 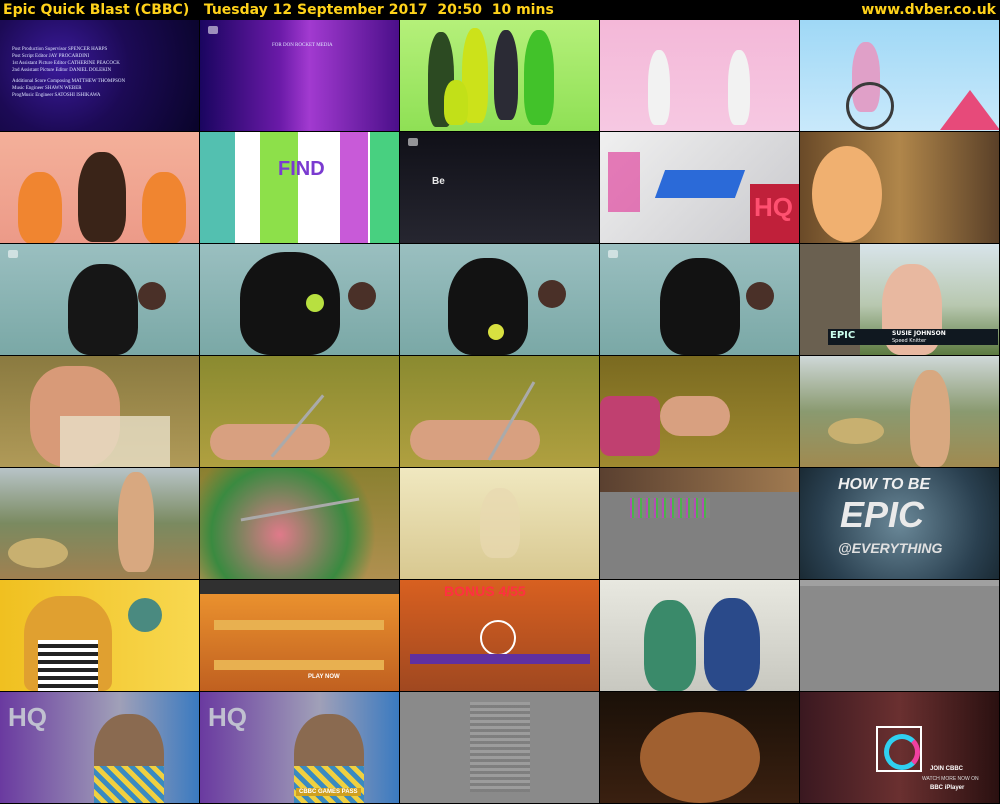 What do you see at coordinates (299, 635) in the screenshot?
I see `thumbnail-27: PLAY NOW` at bounding box center [299, 635].